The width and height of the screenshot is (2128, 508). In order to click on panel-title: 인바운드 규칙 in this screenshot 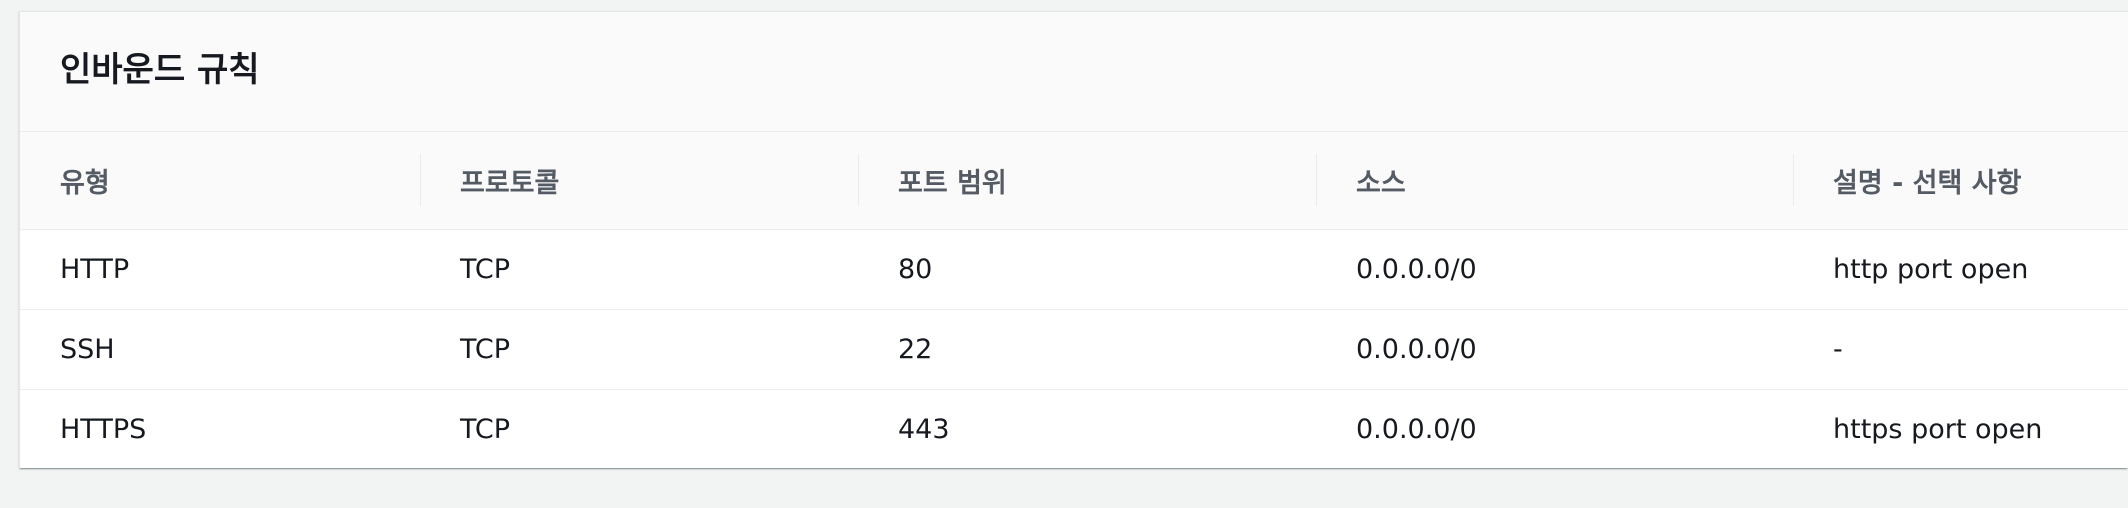, I will do `click(160, 70)`.